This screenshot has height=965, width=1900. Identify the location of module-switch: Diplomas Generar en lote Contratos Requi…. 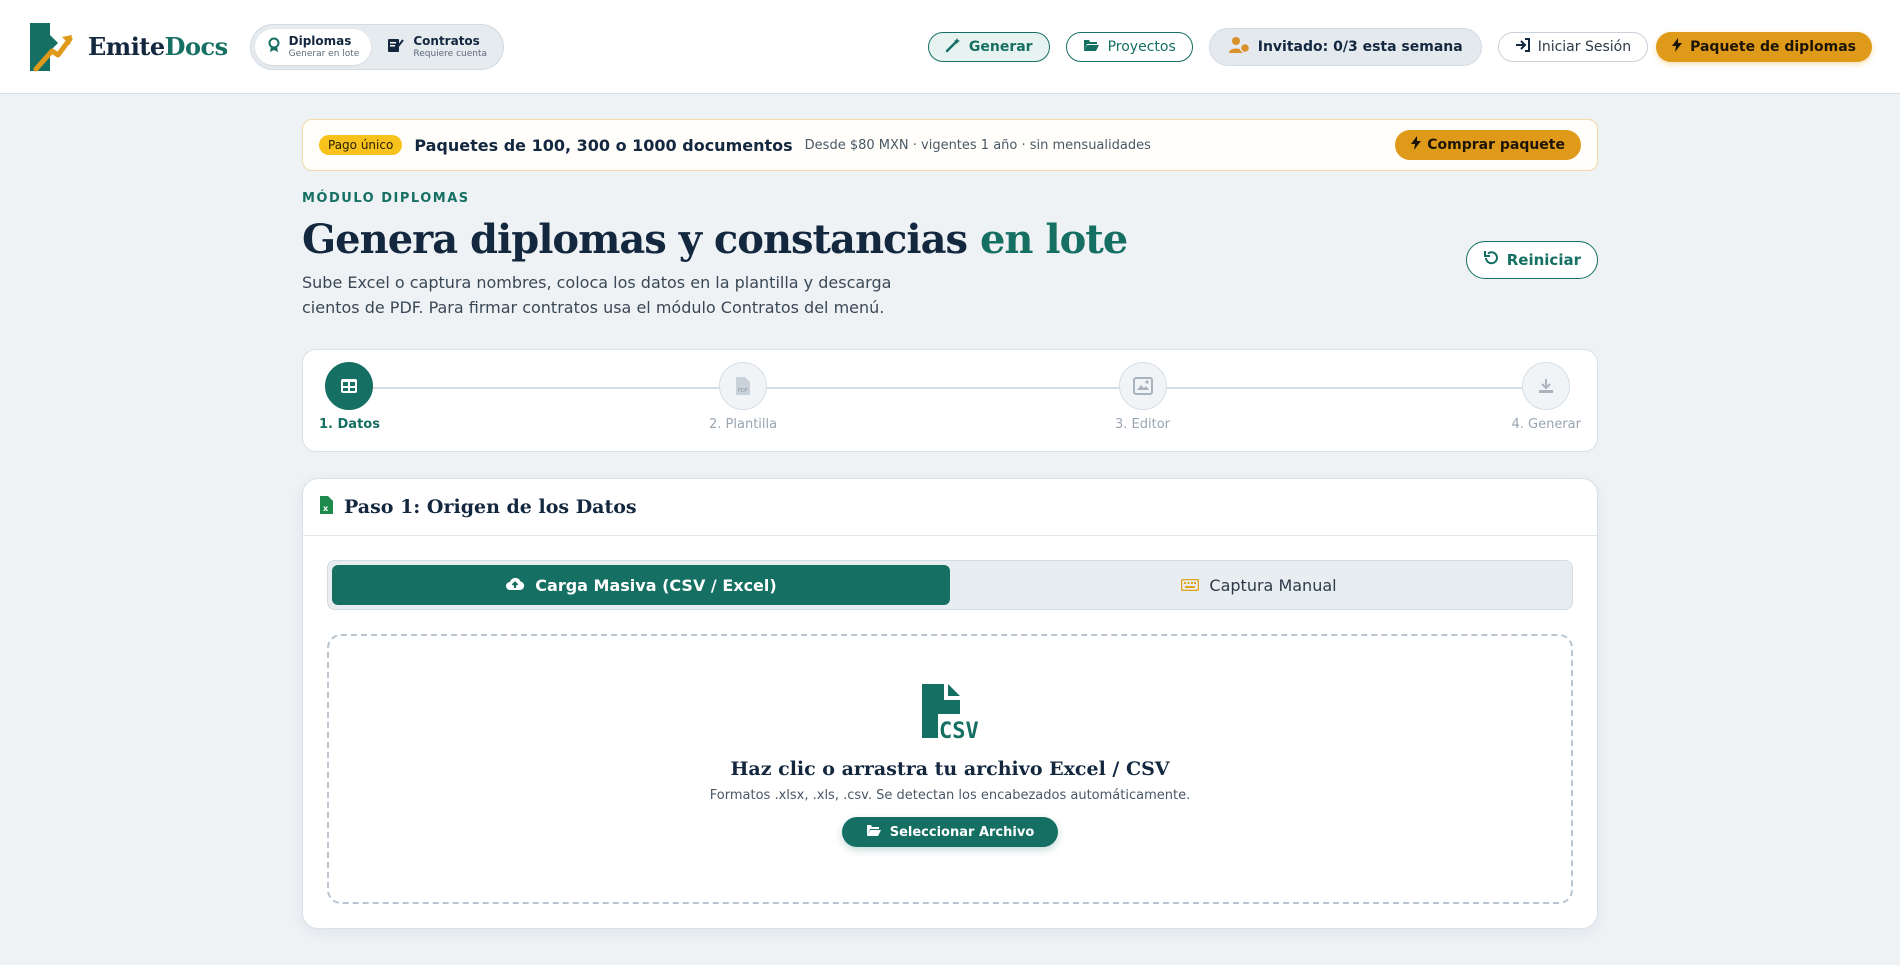
(377, 46).